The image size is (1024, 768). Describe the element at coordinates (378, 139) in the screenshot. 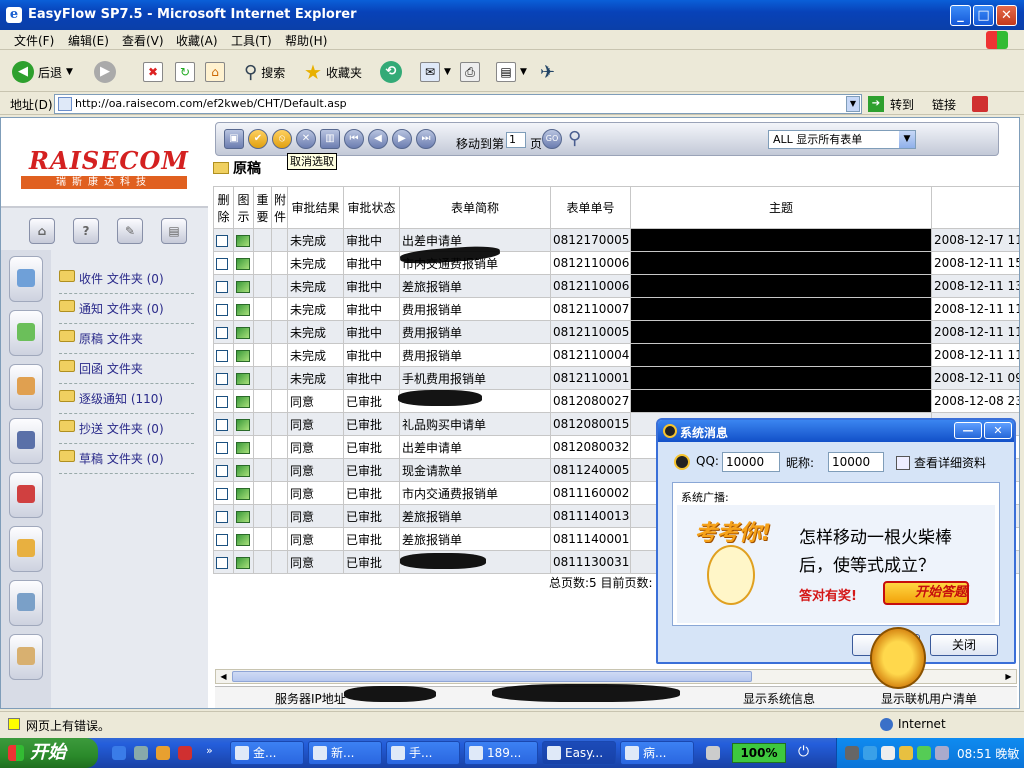

I see `prev-page-icon: ◀` at that location.